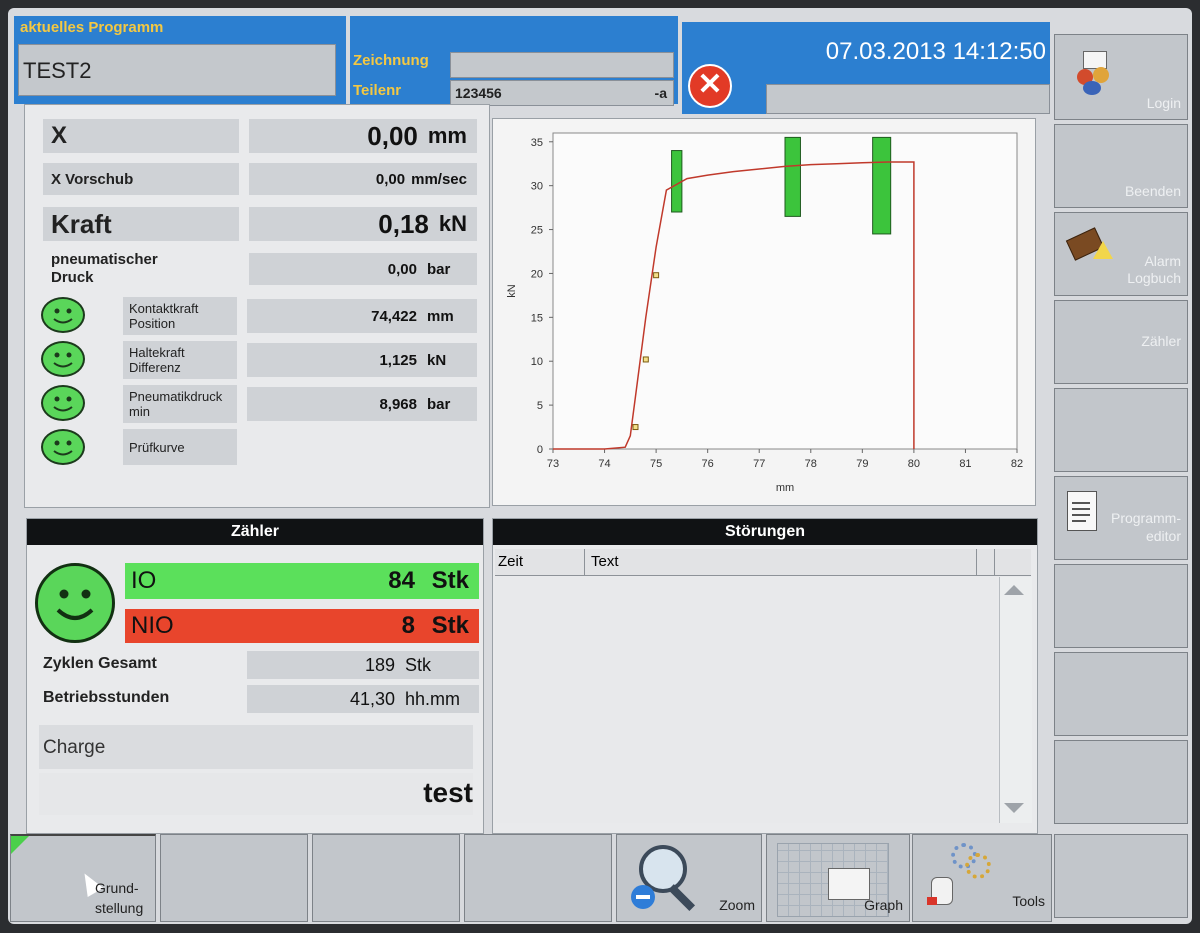  I want to click on zeichnung-field, so click(562, 65).